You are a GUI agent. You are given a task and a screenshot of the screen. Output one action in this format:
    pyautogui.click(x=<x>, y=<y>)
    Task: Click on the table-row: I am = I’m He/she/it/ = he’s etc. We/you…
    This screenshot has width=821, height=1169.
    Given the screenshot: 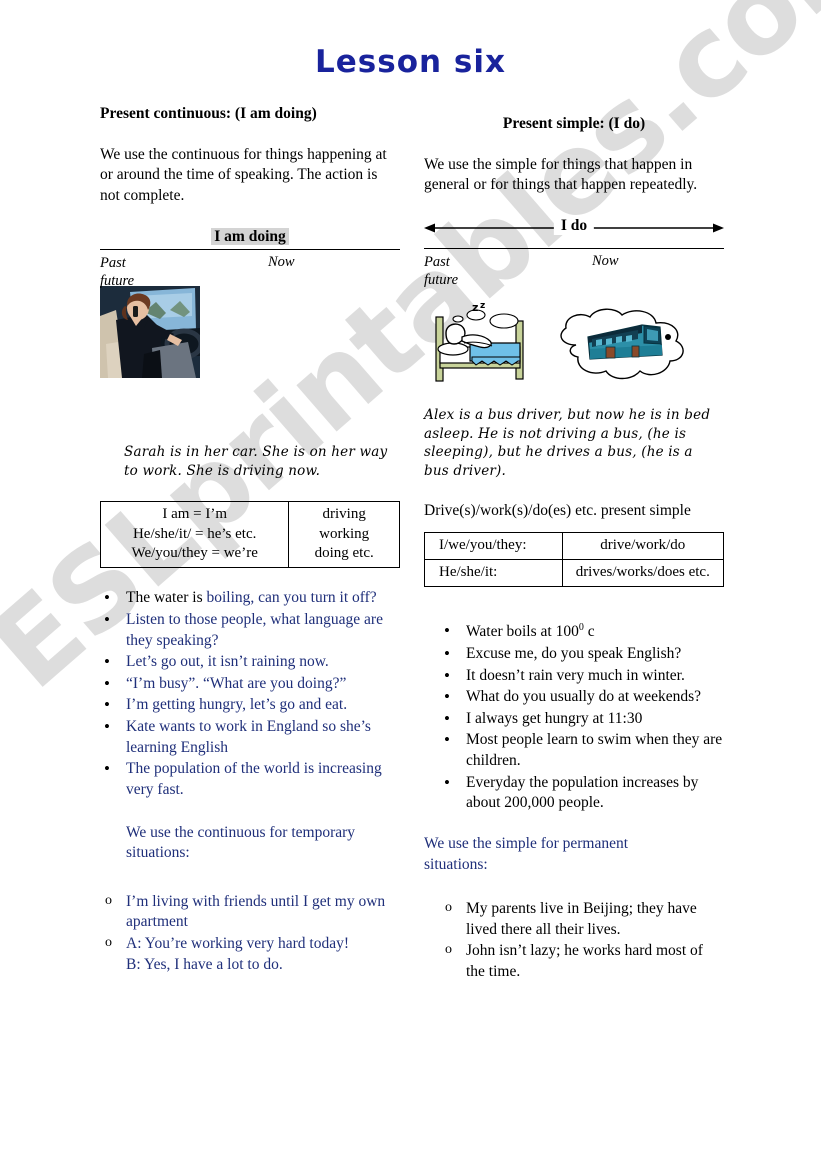 What is the action you would take?
    pyautogui.click(x=249, y=534)
    